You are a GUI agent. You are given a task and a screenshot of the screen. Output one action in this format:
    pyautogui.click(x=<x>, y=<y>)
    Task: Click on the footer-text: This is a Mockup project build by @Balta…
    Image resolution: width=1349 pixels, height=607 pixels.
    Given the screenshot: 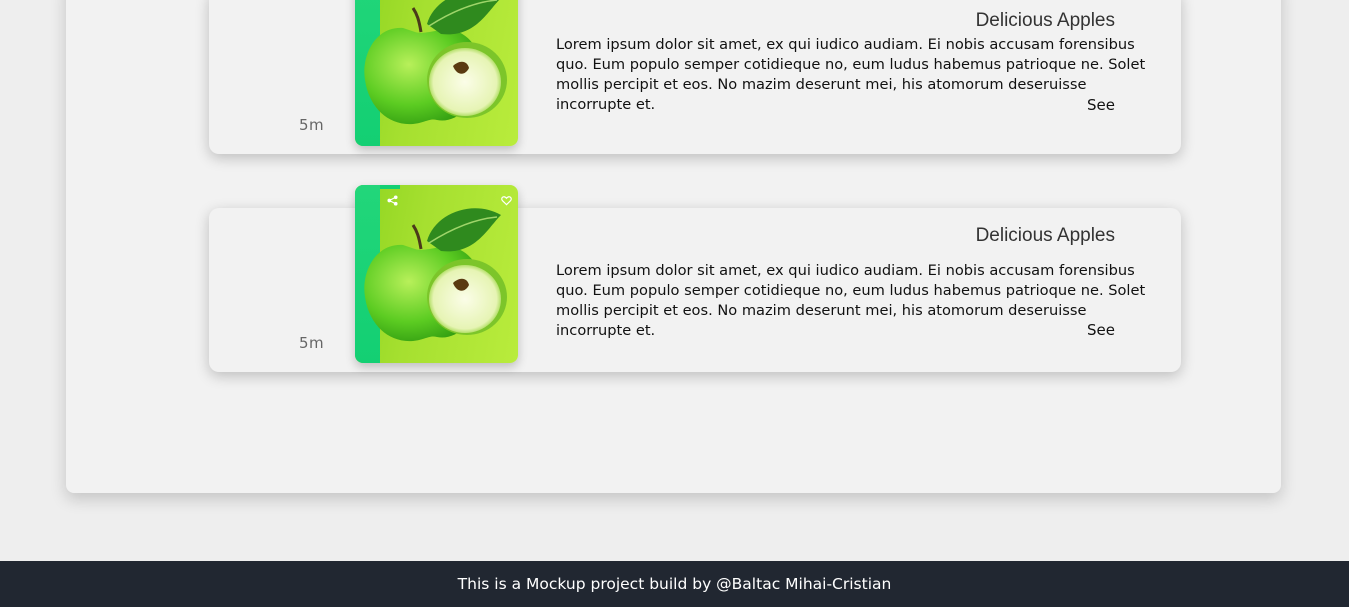 What is the action you would take?
    pyautogui.click(x=674, y=584)
    